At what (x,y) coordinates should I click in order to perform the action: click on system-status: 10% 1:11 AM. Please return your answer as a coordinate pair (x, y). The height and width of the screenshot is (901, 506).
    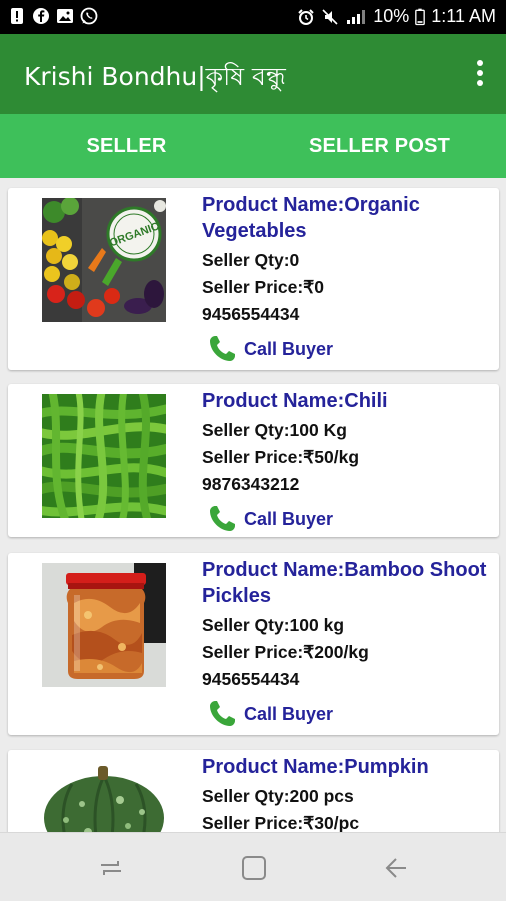
    Looking at the image, I should click on (396, 16).